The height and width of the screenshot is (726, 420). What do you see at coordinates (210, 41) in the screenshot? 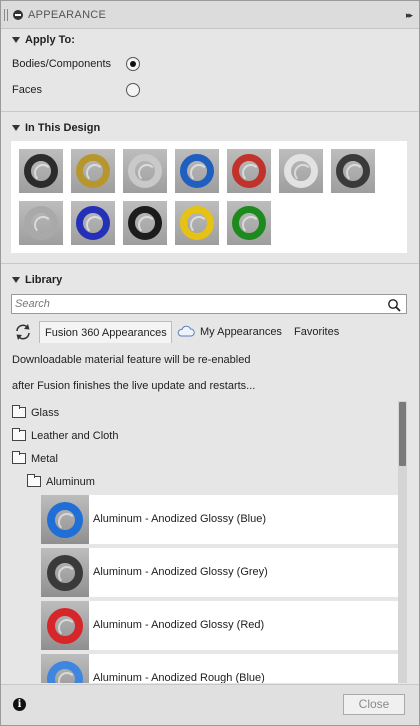
I see `section-apply-to: Apply To:` at bounding box center [210, 41].